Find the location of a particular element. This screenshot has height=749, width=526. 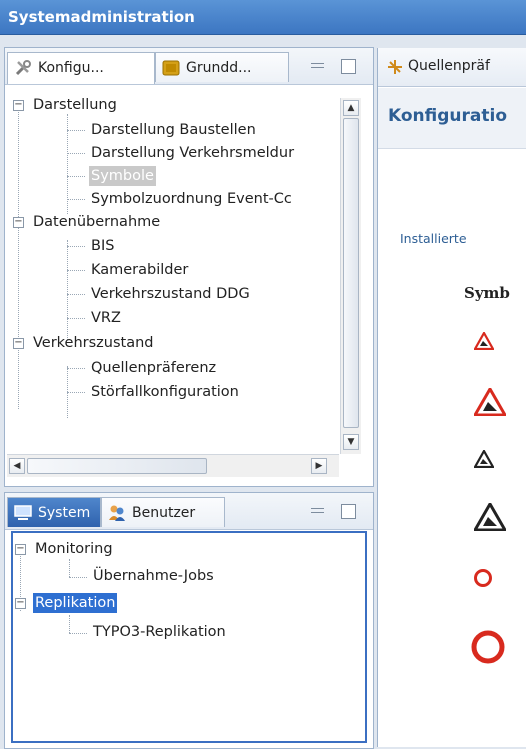

scroll-thumb is located at coordinates (351, 273).